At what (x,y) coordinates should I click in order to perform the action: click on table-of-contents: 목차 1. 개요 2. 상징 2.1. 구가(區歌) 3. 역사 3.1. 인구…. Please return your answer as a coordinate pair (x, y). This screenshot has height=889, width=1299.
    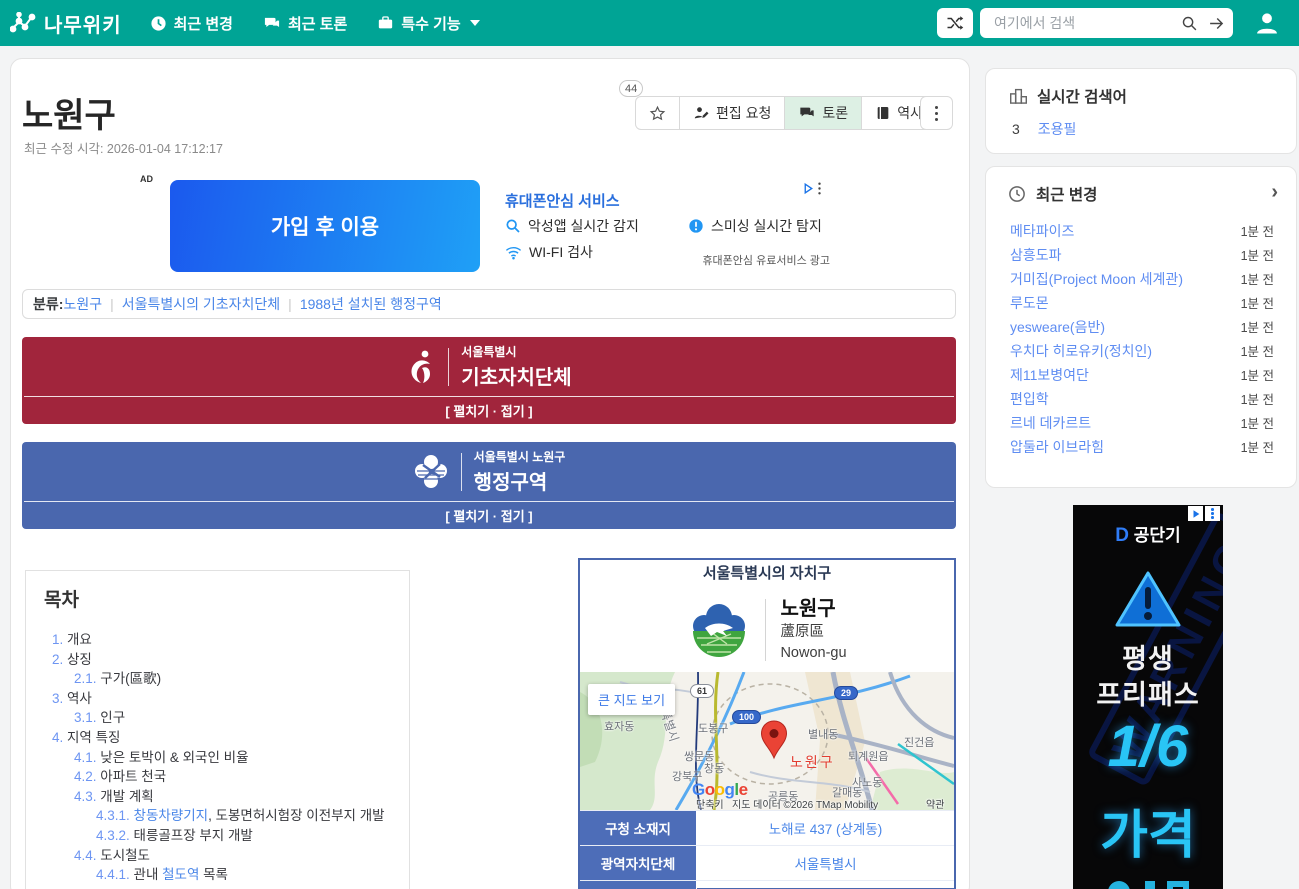
    Looking at the image, I should click on (217, 729).